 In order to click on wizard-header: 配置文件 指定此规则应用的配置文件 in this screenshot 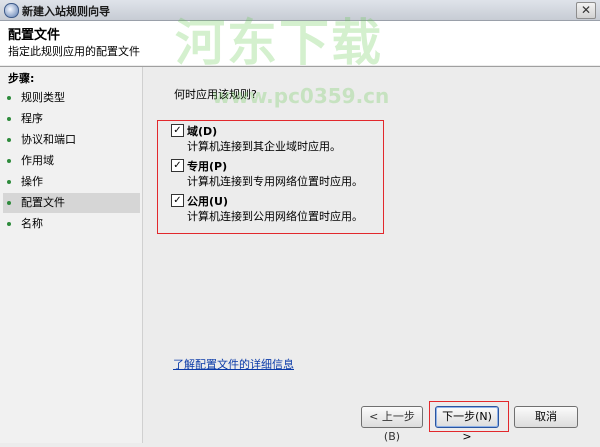, I will do `click(300, 43)`.